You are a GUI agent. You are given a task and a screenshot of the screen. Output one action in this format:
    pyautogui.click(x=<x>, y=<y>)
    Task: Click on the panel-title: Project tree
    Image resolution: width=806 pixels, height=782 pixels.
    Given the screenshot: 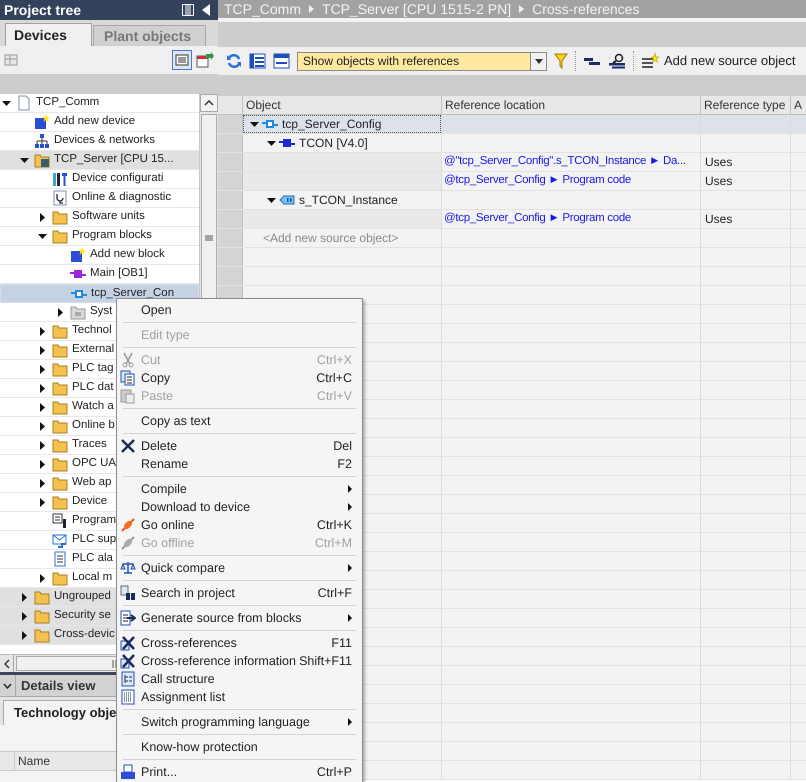 What is the action you would take?
    pyautogui.click(x=43, y=10)
    